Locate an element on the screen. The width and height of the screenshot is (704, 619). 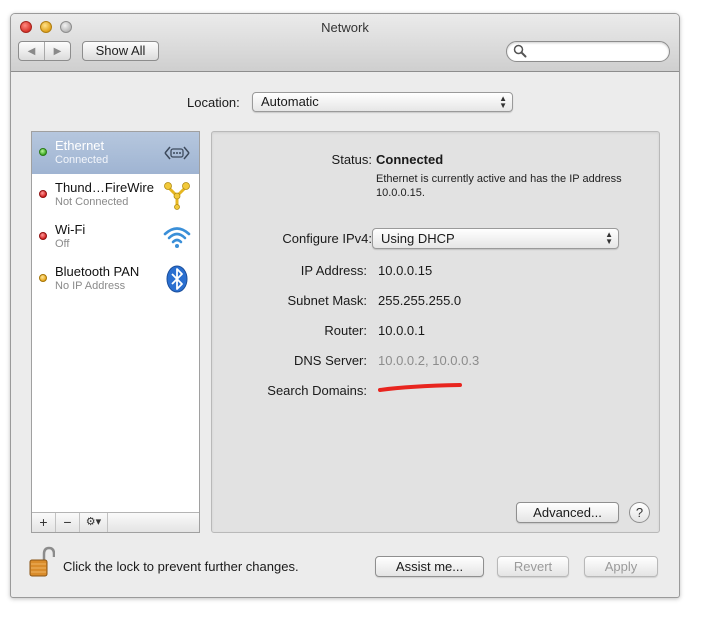
service-status: Not Connected is located at coordinates (92, 202).